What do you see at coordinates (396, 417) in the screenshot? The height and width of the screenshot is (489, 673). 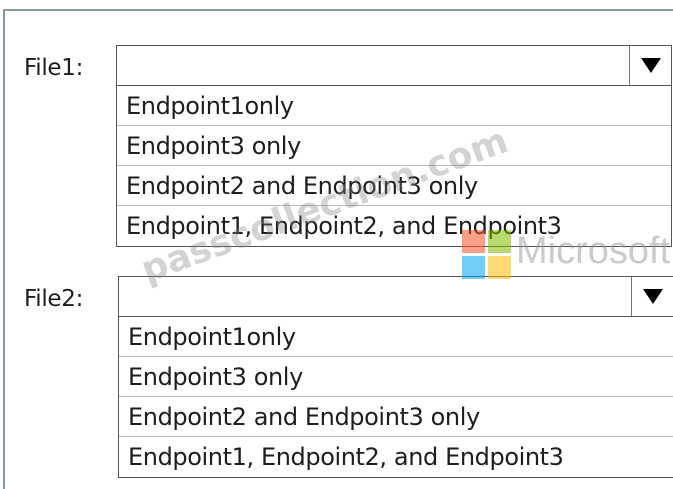 I see `file2-option-endpoint2-and-3: Endpoint2 and Endpoint3 only` at bounding box center [396, 417].